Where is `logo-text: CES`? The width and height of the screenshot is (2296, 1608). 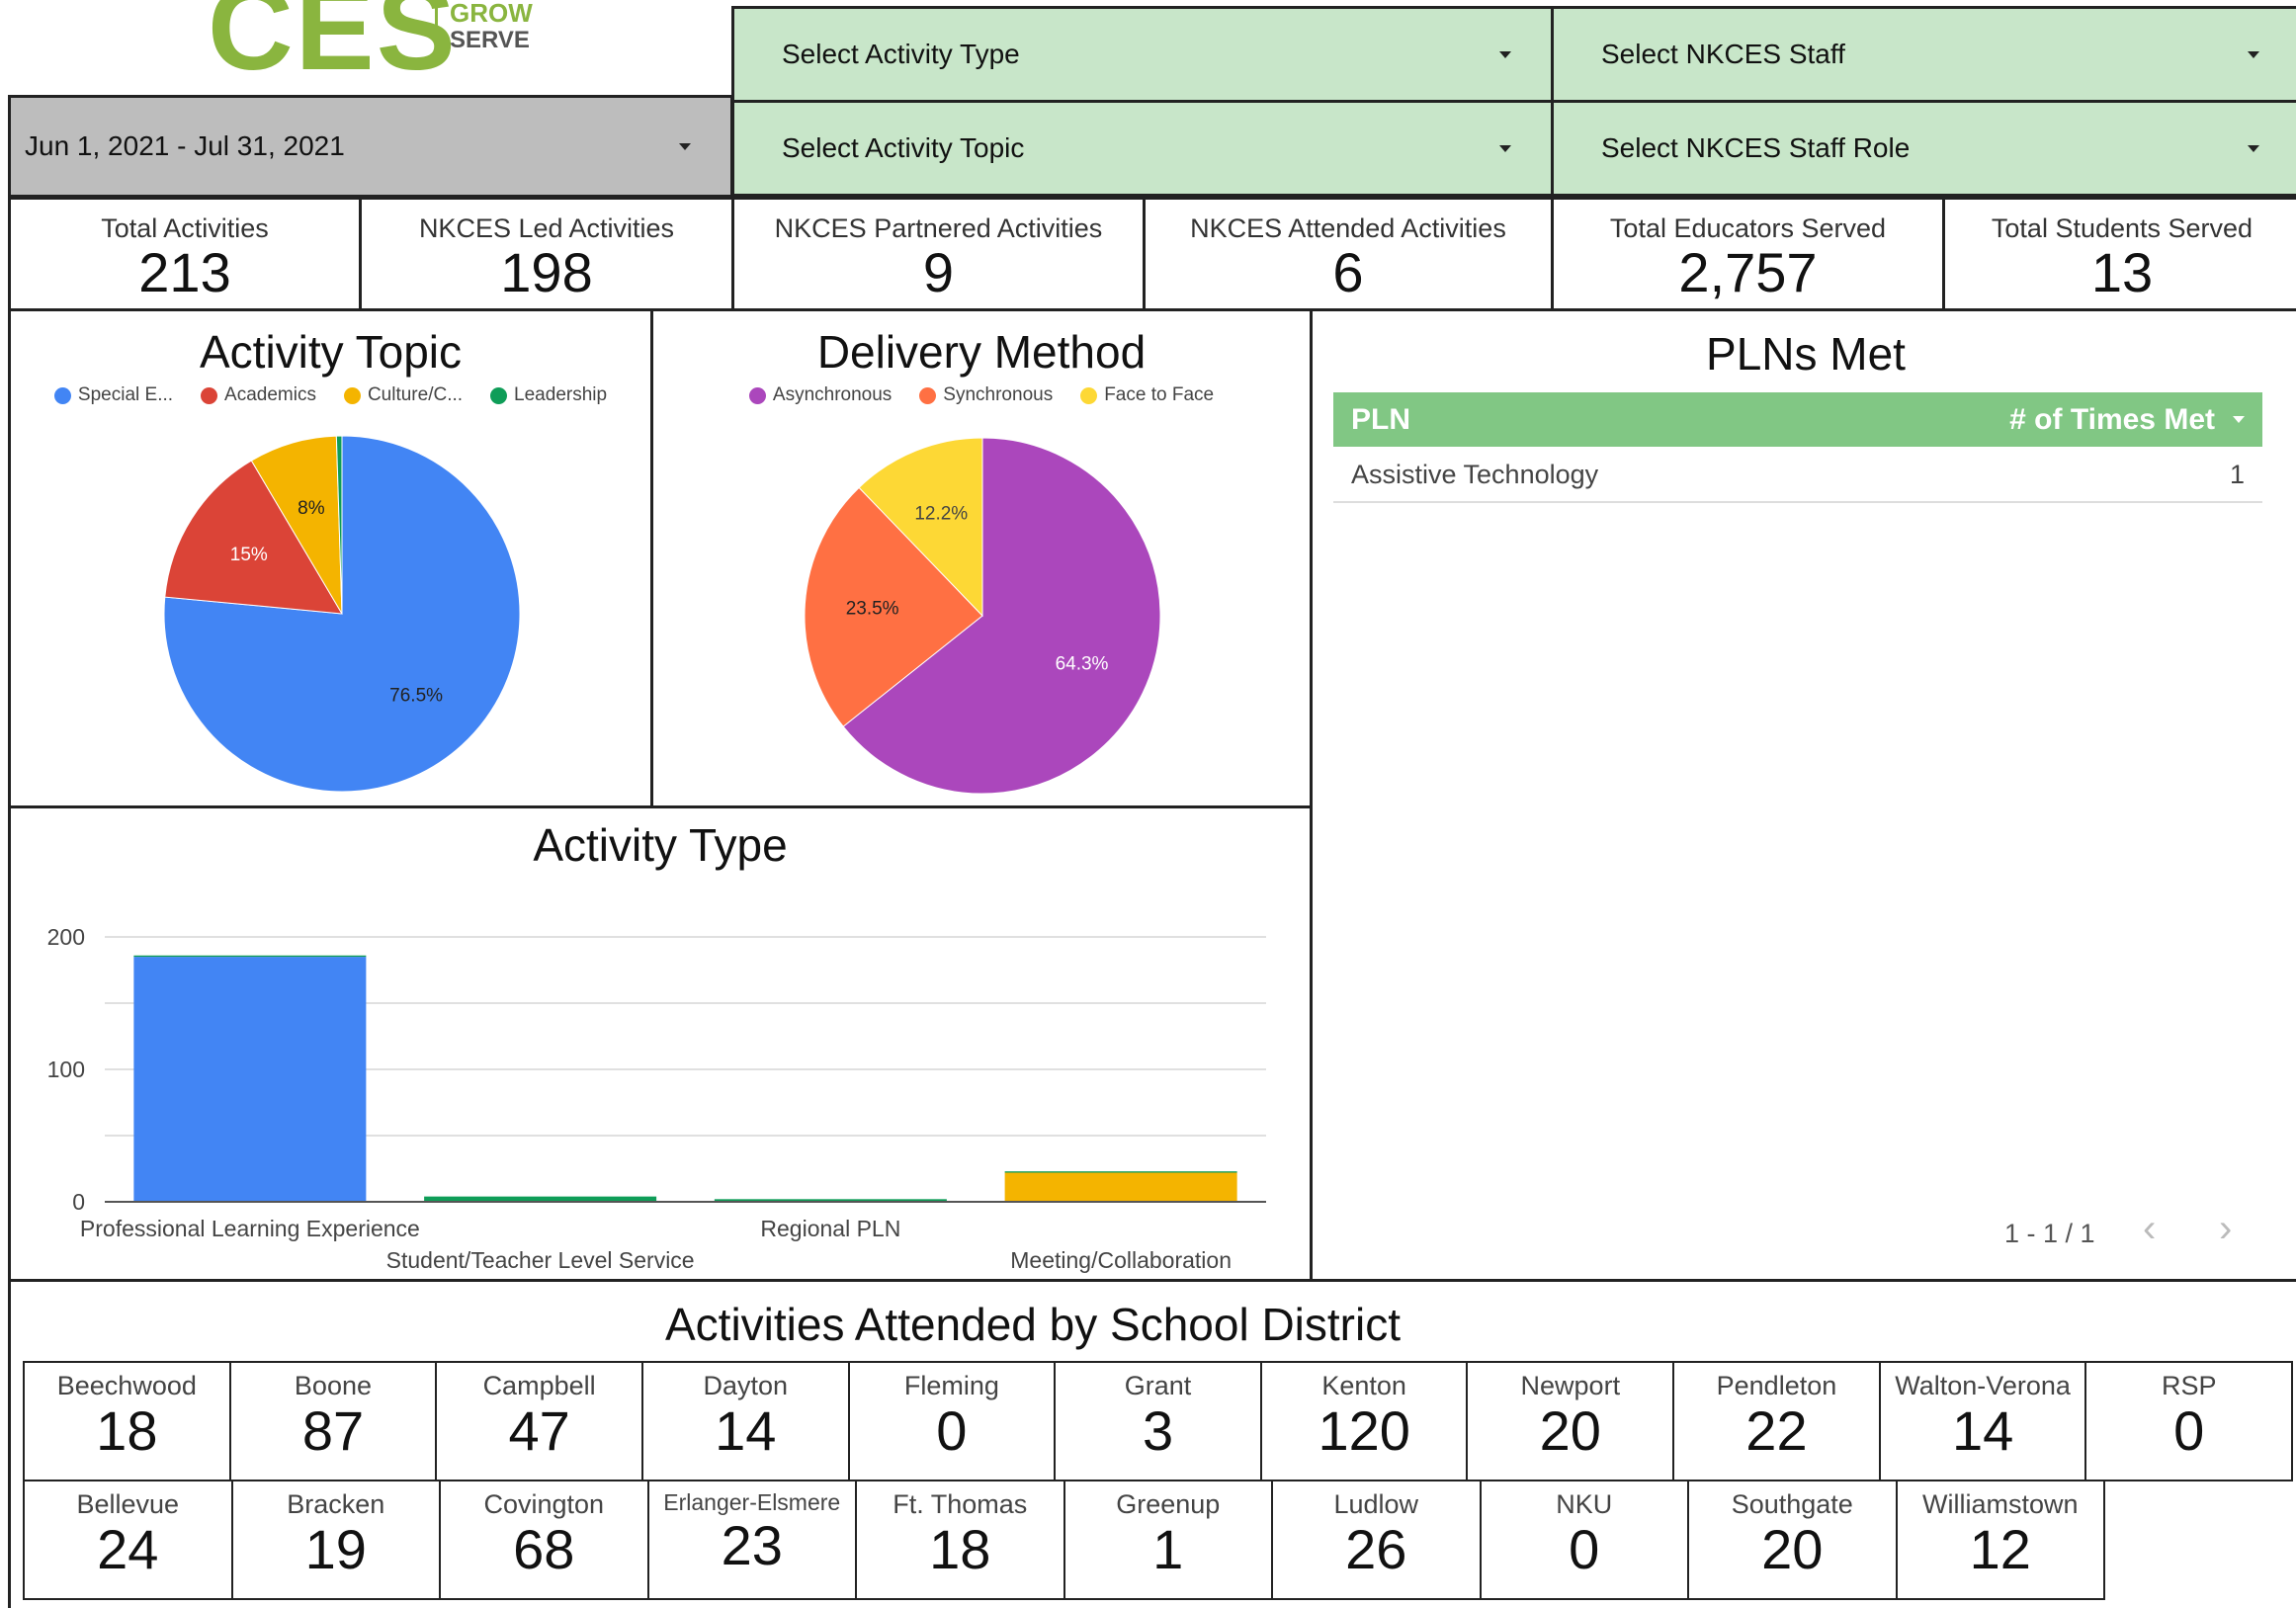
logo-text: CES is located at coordinates (333, 47).